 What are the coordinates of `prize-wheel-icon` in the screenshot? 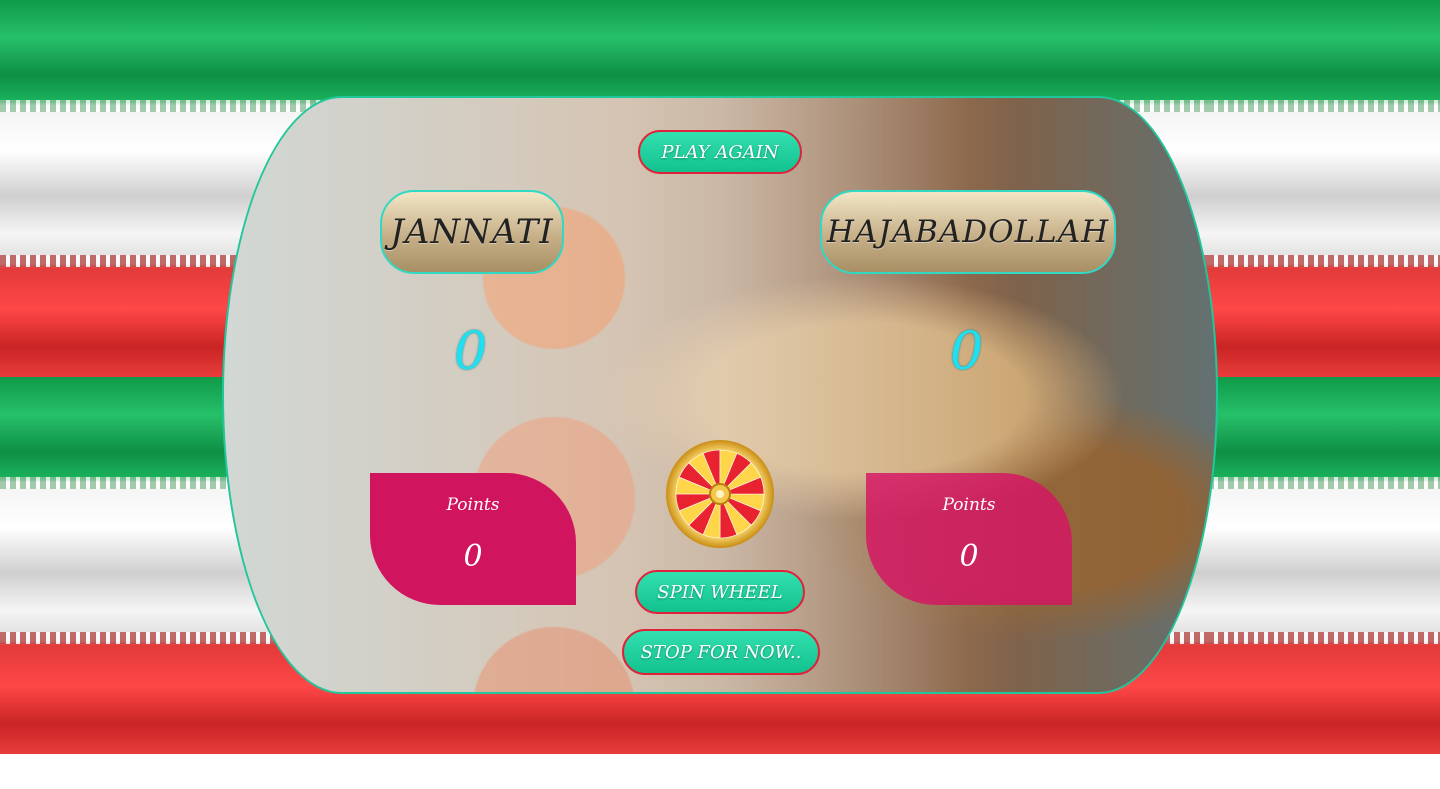 It's located at (720, 494).